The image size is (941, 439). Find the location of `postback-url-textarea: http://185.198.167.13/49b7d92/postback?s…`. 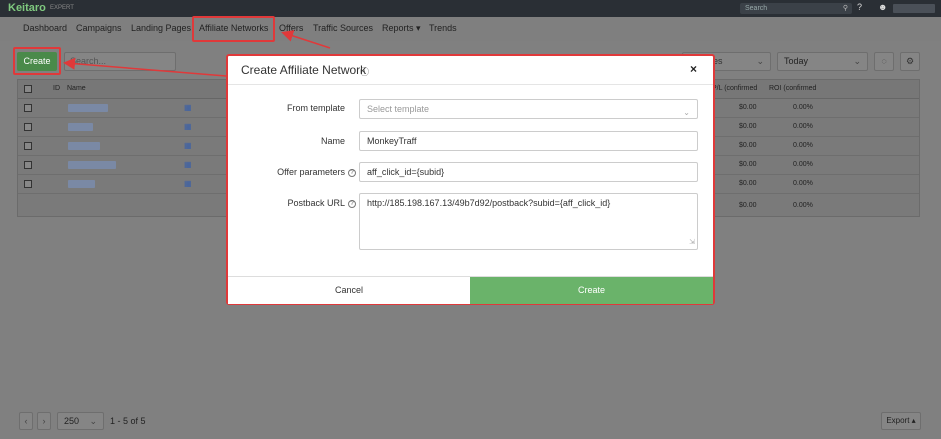

postback-url-textarea: http://185.198.167.13/49b7d92/postback?s… is located at coordinates (528, 221).